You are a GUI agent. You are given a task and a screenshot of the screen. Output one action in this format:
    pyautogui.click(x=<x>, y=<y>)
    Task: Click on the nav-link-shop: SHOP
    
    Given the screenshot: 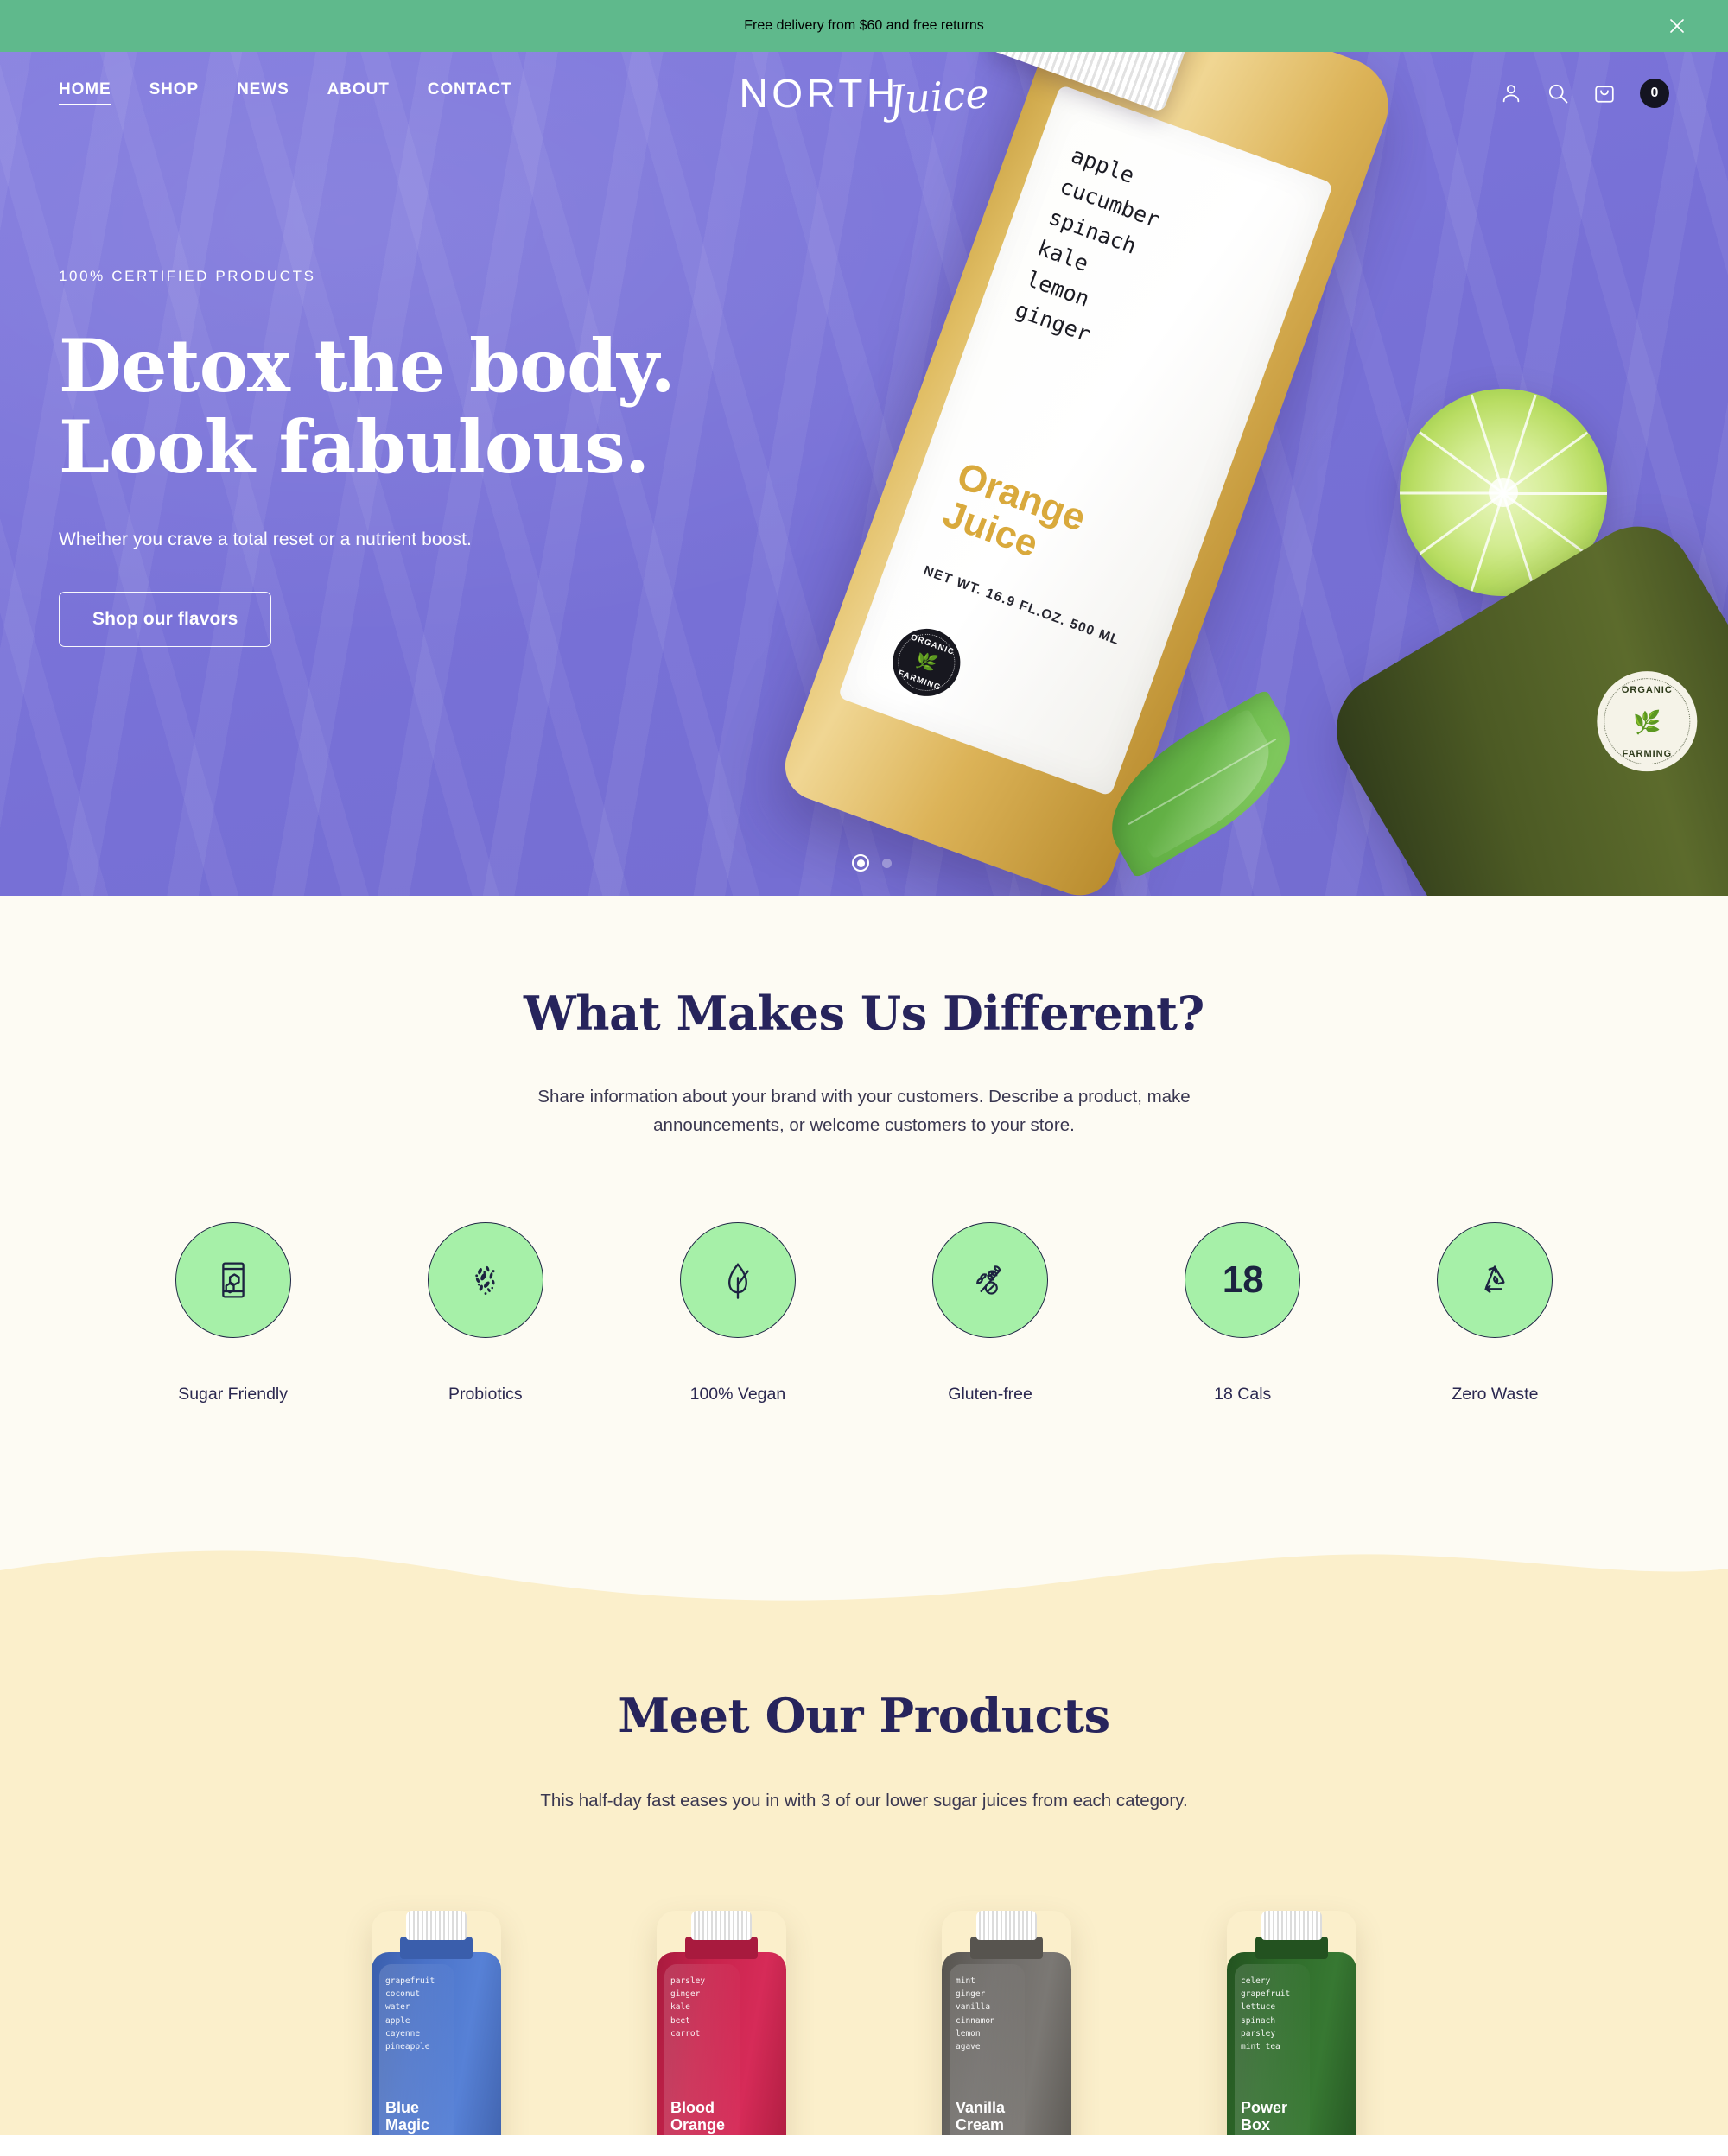 What is the action you would take?
    pyautogui.click(x=174, y=92)
    